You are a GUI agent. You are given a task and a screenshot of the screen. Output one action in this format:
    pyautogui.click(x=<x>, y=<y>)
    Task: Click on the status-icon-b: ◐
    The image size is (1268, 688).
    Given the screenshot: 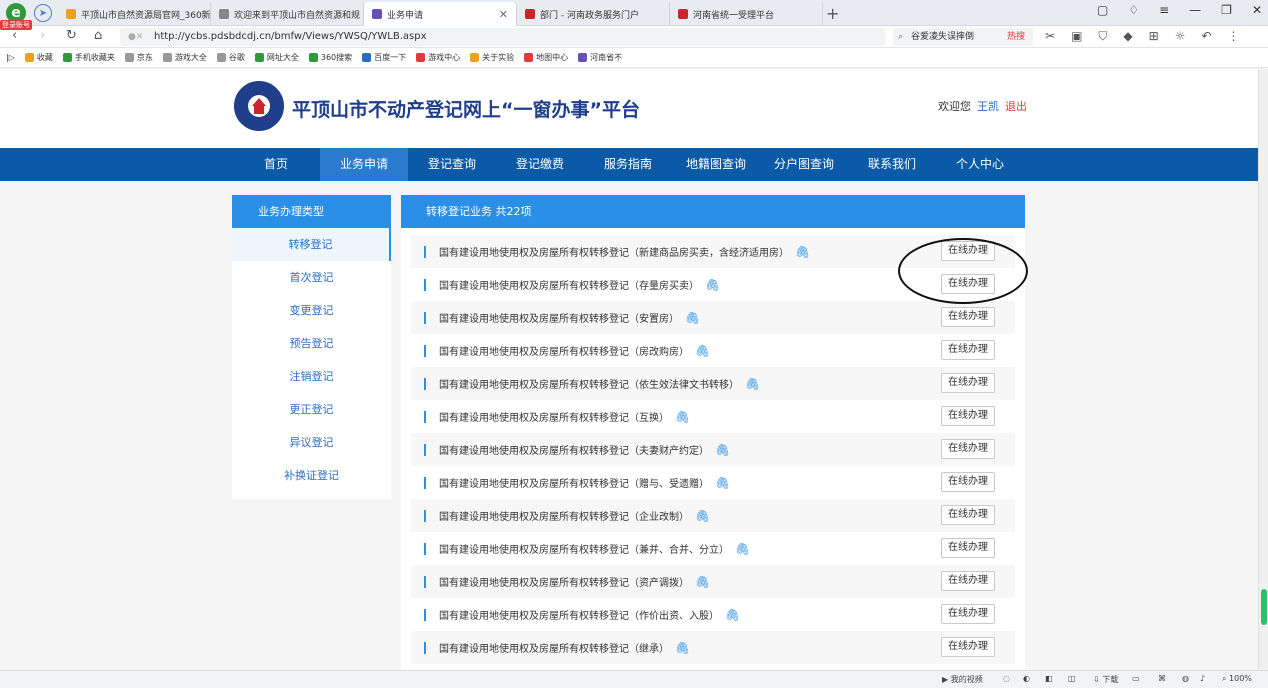 What is the action you would take?
    pyautogui.click(x=1026, y=678)
    